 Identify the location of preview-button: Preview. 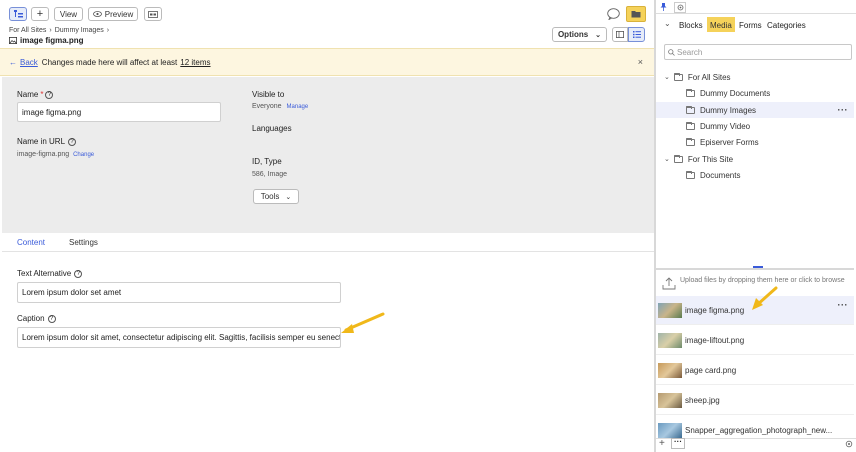
(113, 14).